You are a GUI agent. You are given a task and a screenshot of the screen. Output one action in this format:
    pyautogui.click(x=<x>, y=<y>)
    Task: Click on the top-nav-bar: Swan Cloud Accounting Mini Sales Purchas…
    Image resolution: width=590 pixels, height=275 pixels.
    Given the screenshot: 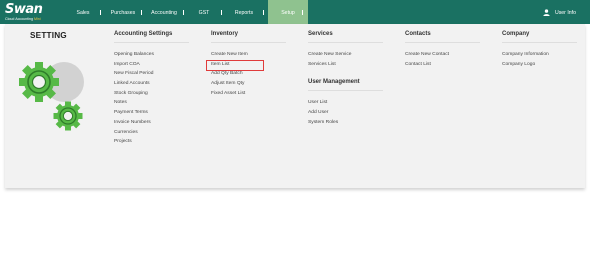 What is the action you would take?
    pyautogui.click(x=295, y=12)
    